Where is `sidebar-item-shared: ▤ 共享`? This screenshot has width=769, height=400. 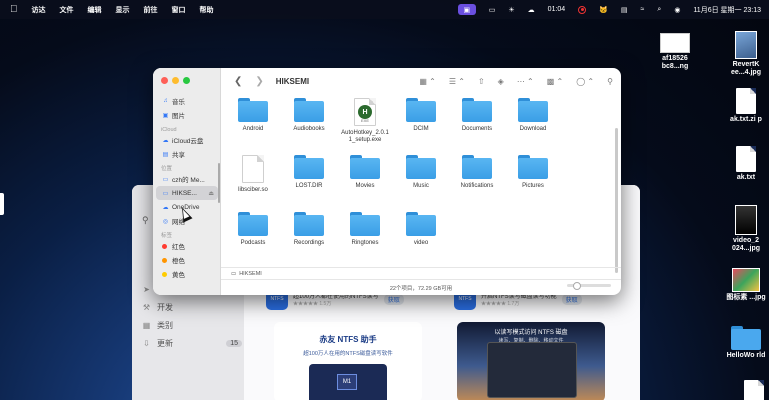 sidebar-item-shared: ▤ 共享 is located at coordinates (187, 154).